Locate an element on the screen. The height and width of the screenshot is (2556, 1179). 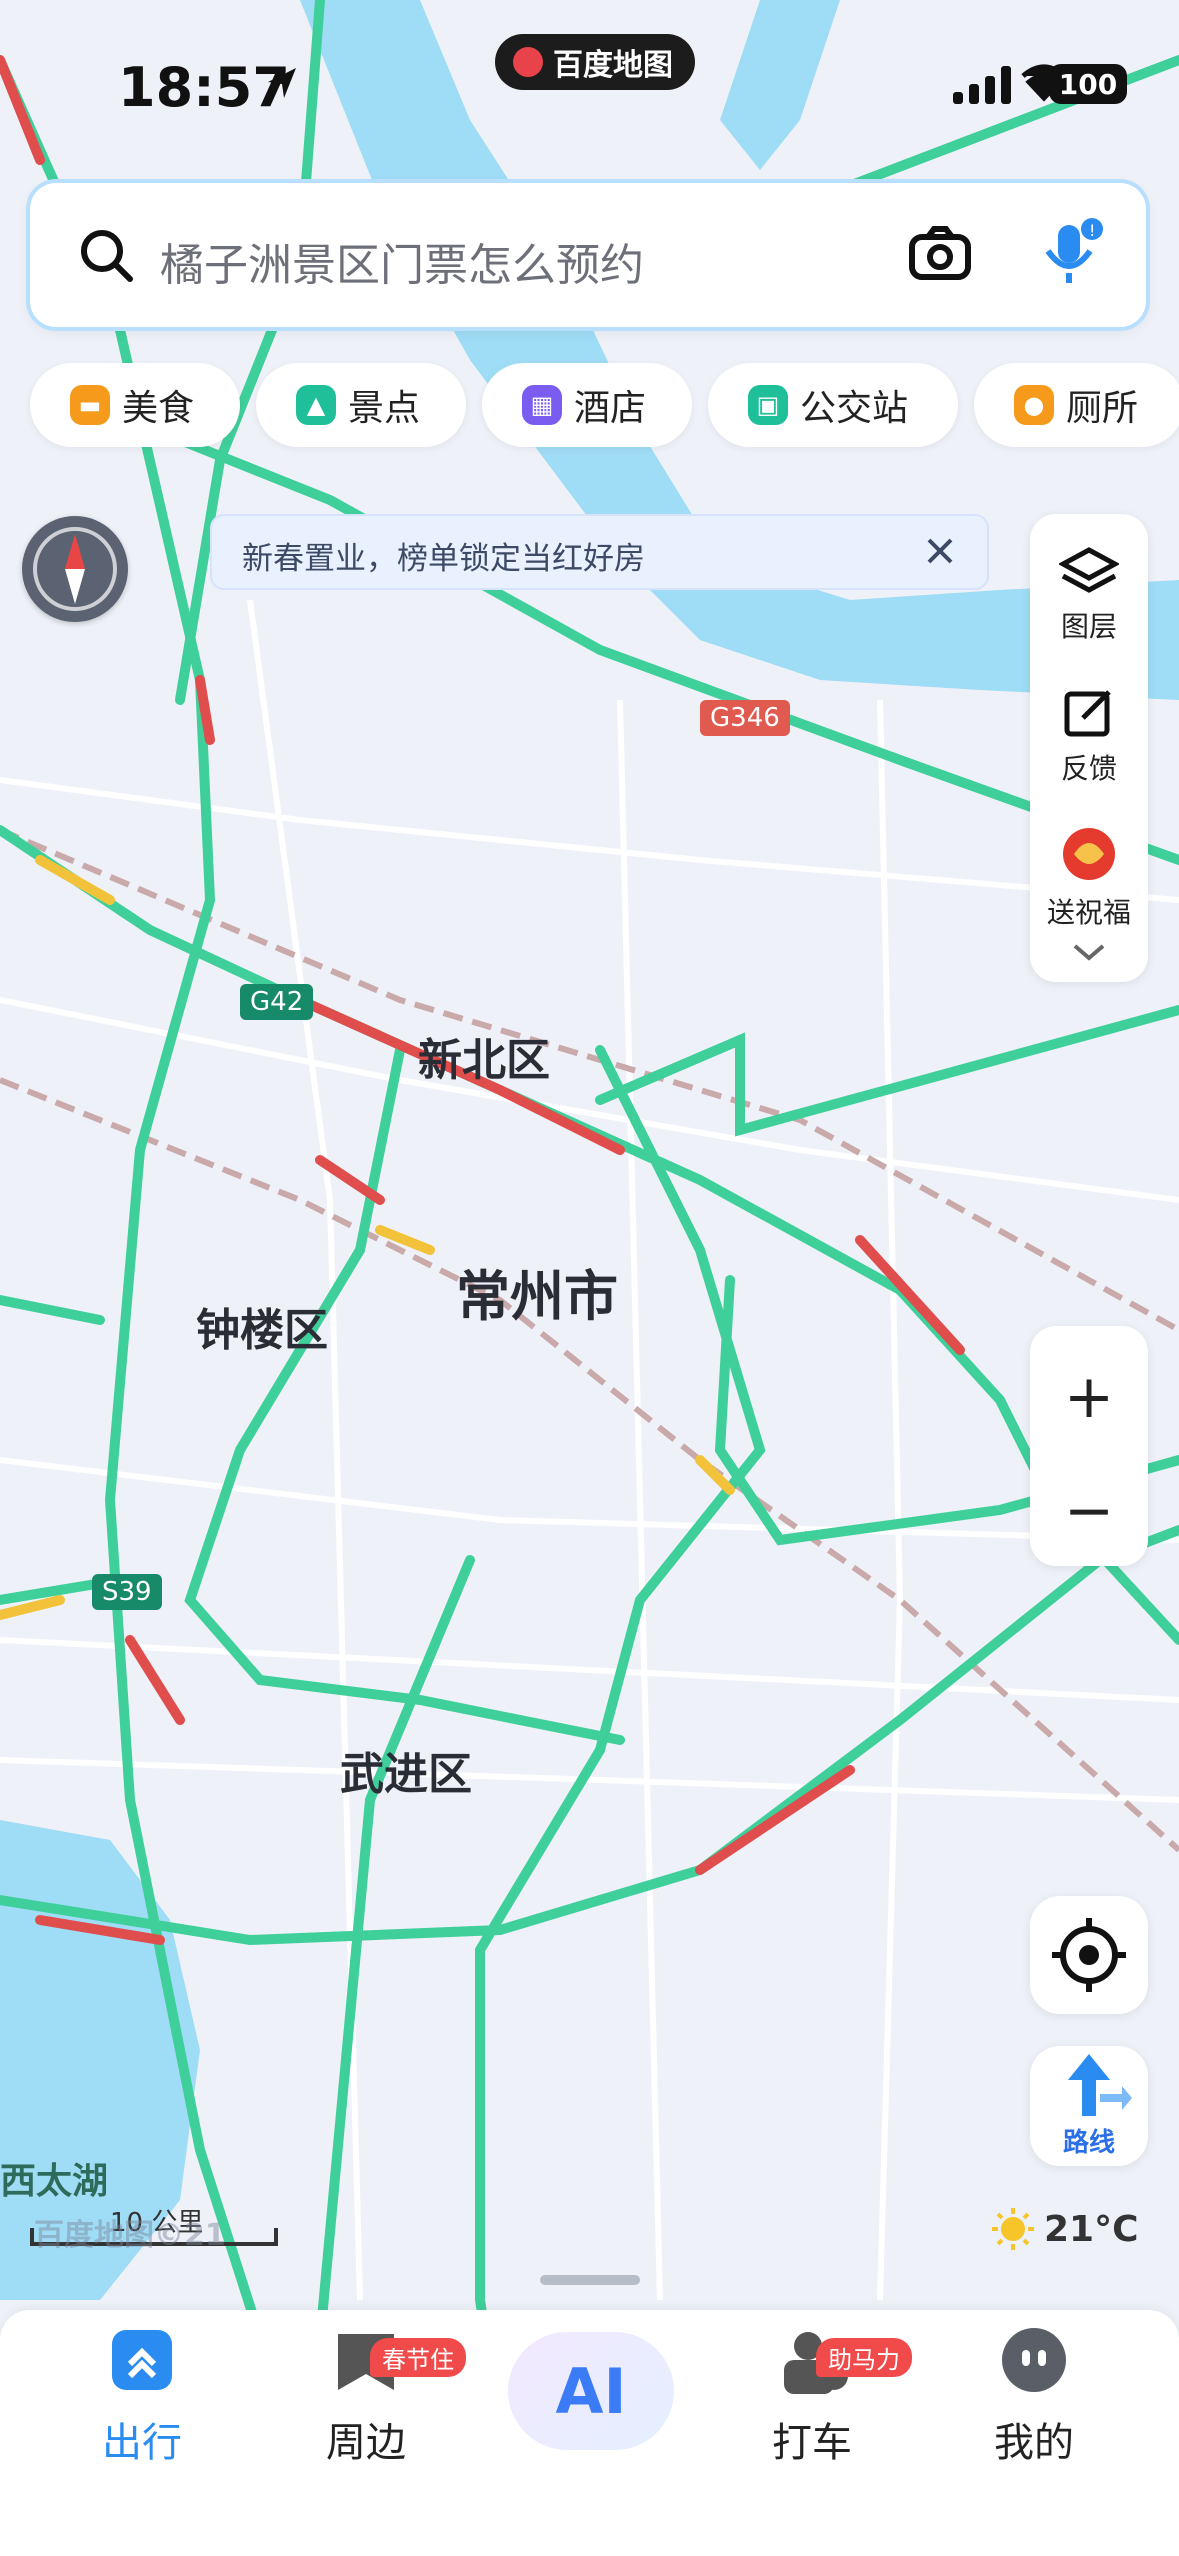
chip-food: ▬ 美食 is located at coordinates (135, 405).